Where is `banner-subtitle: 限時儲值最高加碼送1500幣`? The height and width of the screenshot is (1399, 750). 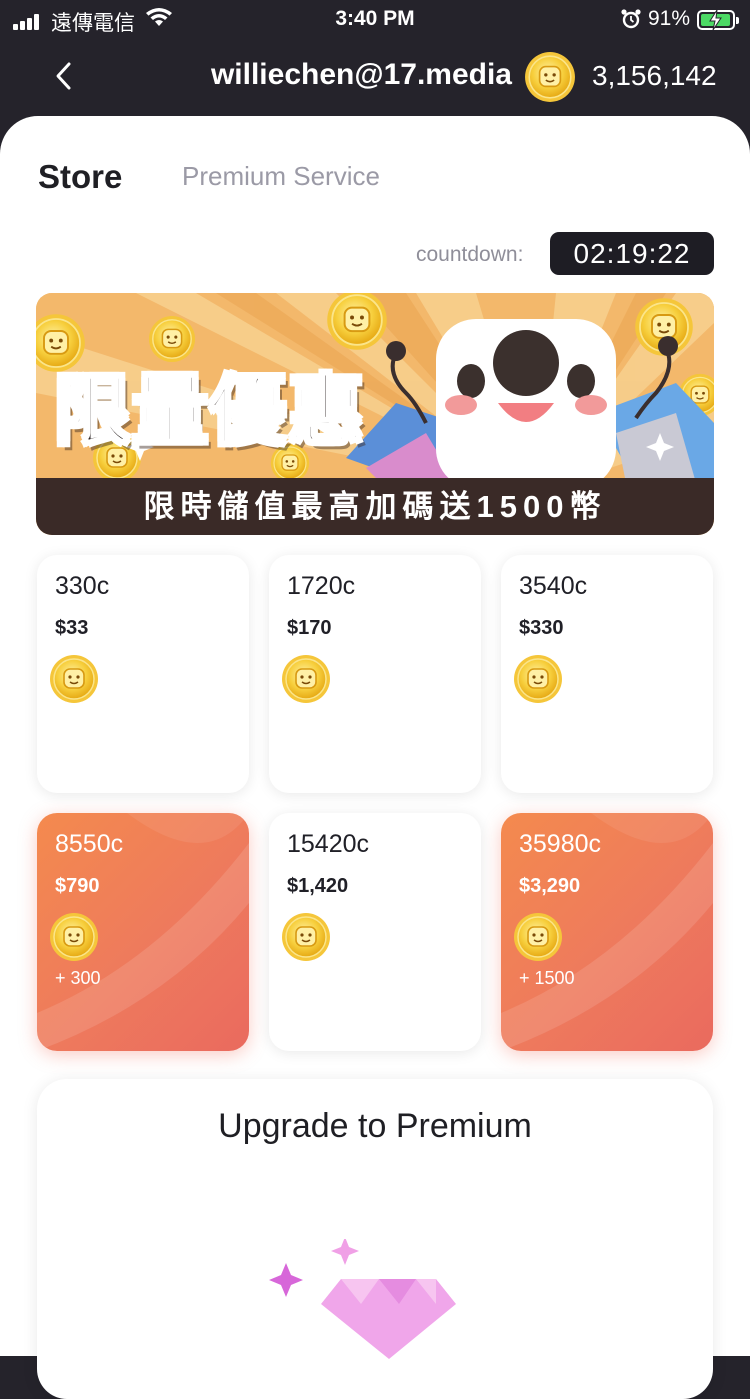
banner-subtitle: 限時儲值最高加碼送1500幣 is located at coordinates (375, 506).